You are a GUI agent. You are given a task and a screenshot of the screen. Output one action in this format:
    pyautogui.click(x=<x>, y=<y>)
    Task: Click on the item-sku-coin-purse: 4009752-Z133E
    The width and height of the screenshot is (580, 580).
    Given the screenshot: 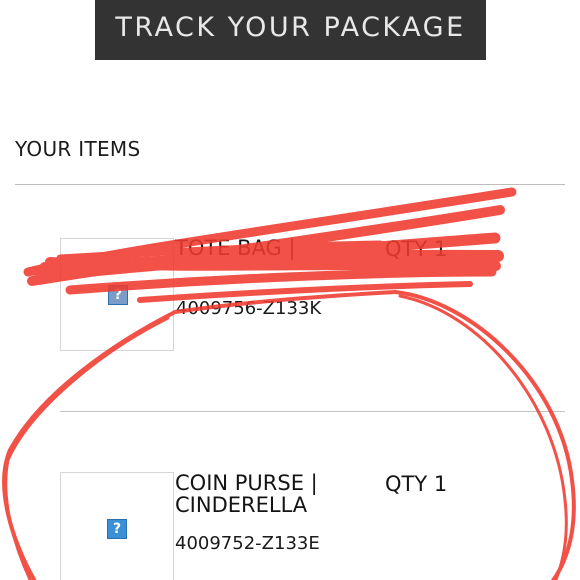 What is the action you would take?
    pyautogui.click(x=247, y=543)
    